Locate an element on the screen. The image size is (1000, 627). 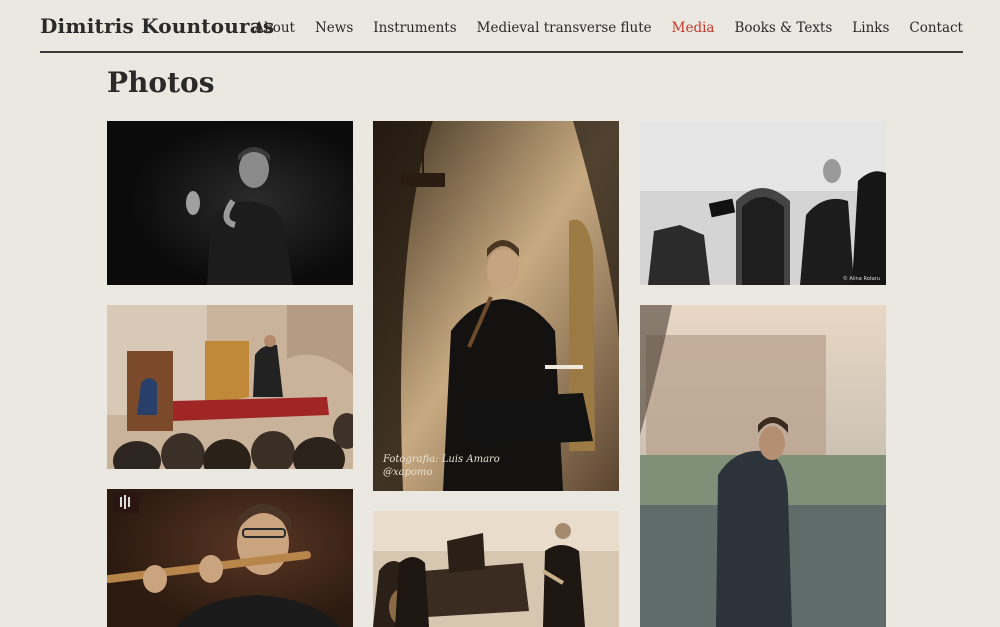
photo-caption-line2: @xapomo is located at coordinates (408, 472).